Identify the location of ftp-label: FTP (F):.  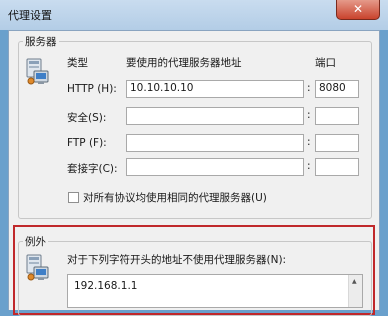
(87, 143).